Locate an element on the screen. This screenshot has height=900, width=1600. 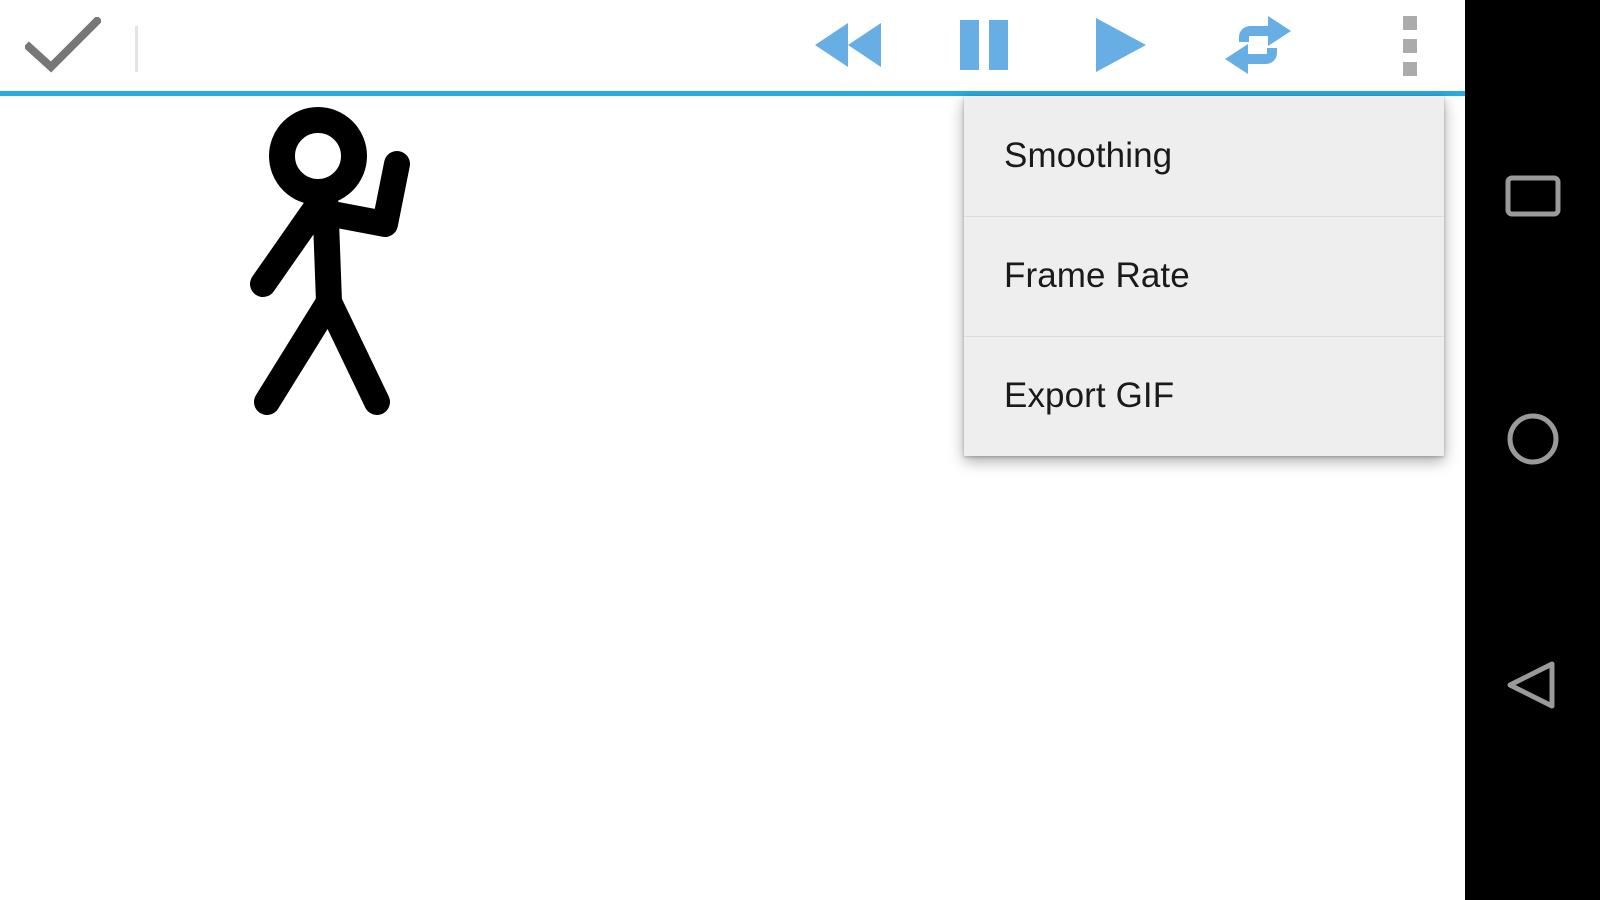
overflow-dropdown-menu: Smoothing Frame Rate Export GIF is located at coordinates (1204, 276).